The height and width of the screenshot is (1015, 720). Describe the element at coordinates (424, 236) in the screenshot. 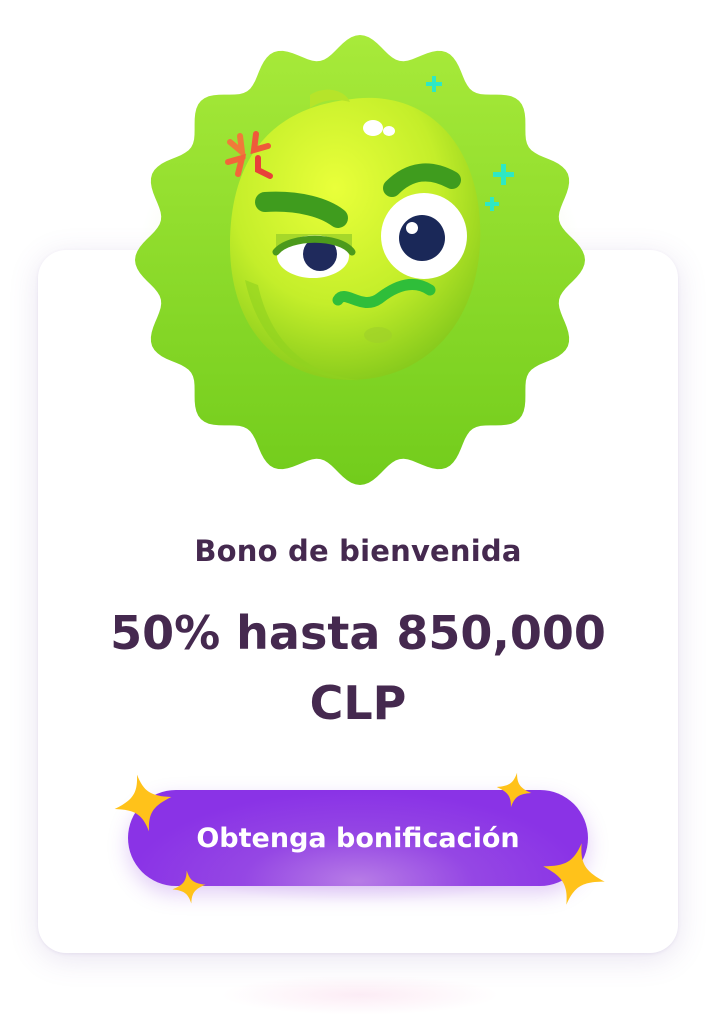

I see `right-eye` at that location.